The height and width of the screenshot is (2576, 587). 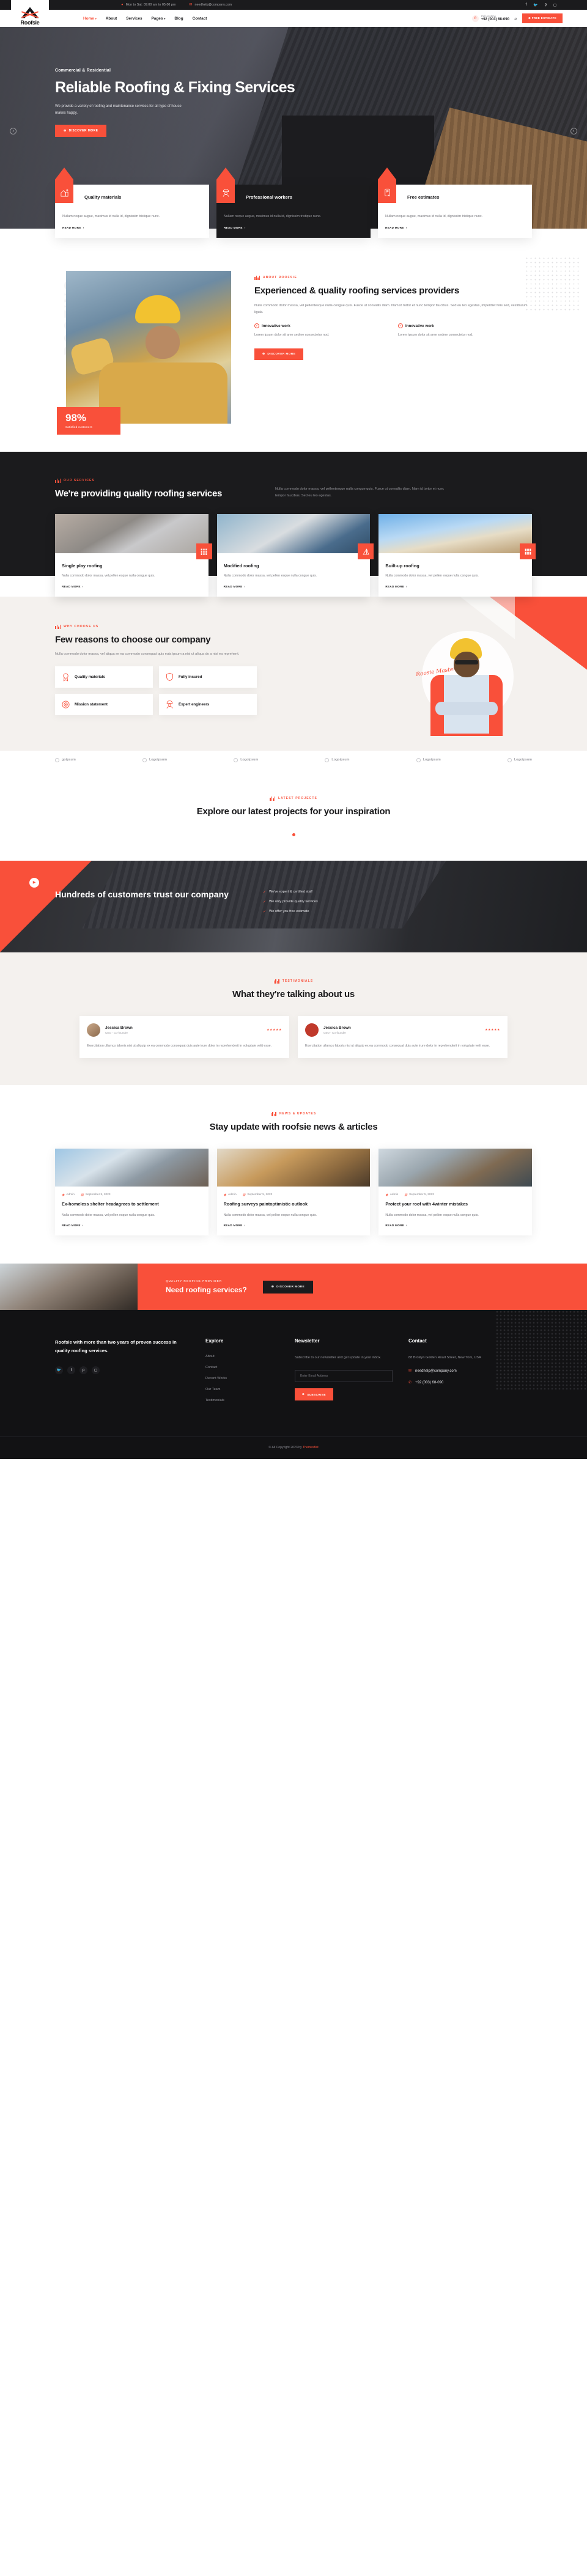 What do you see at coordinates (573, 131) in the screenshot?
I see `hero-next-arrow: ›` at bounding box center [573, 131].